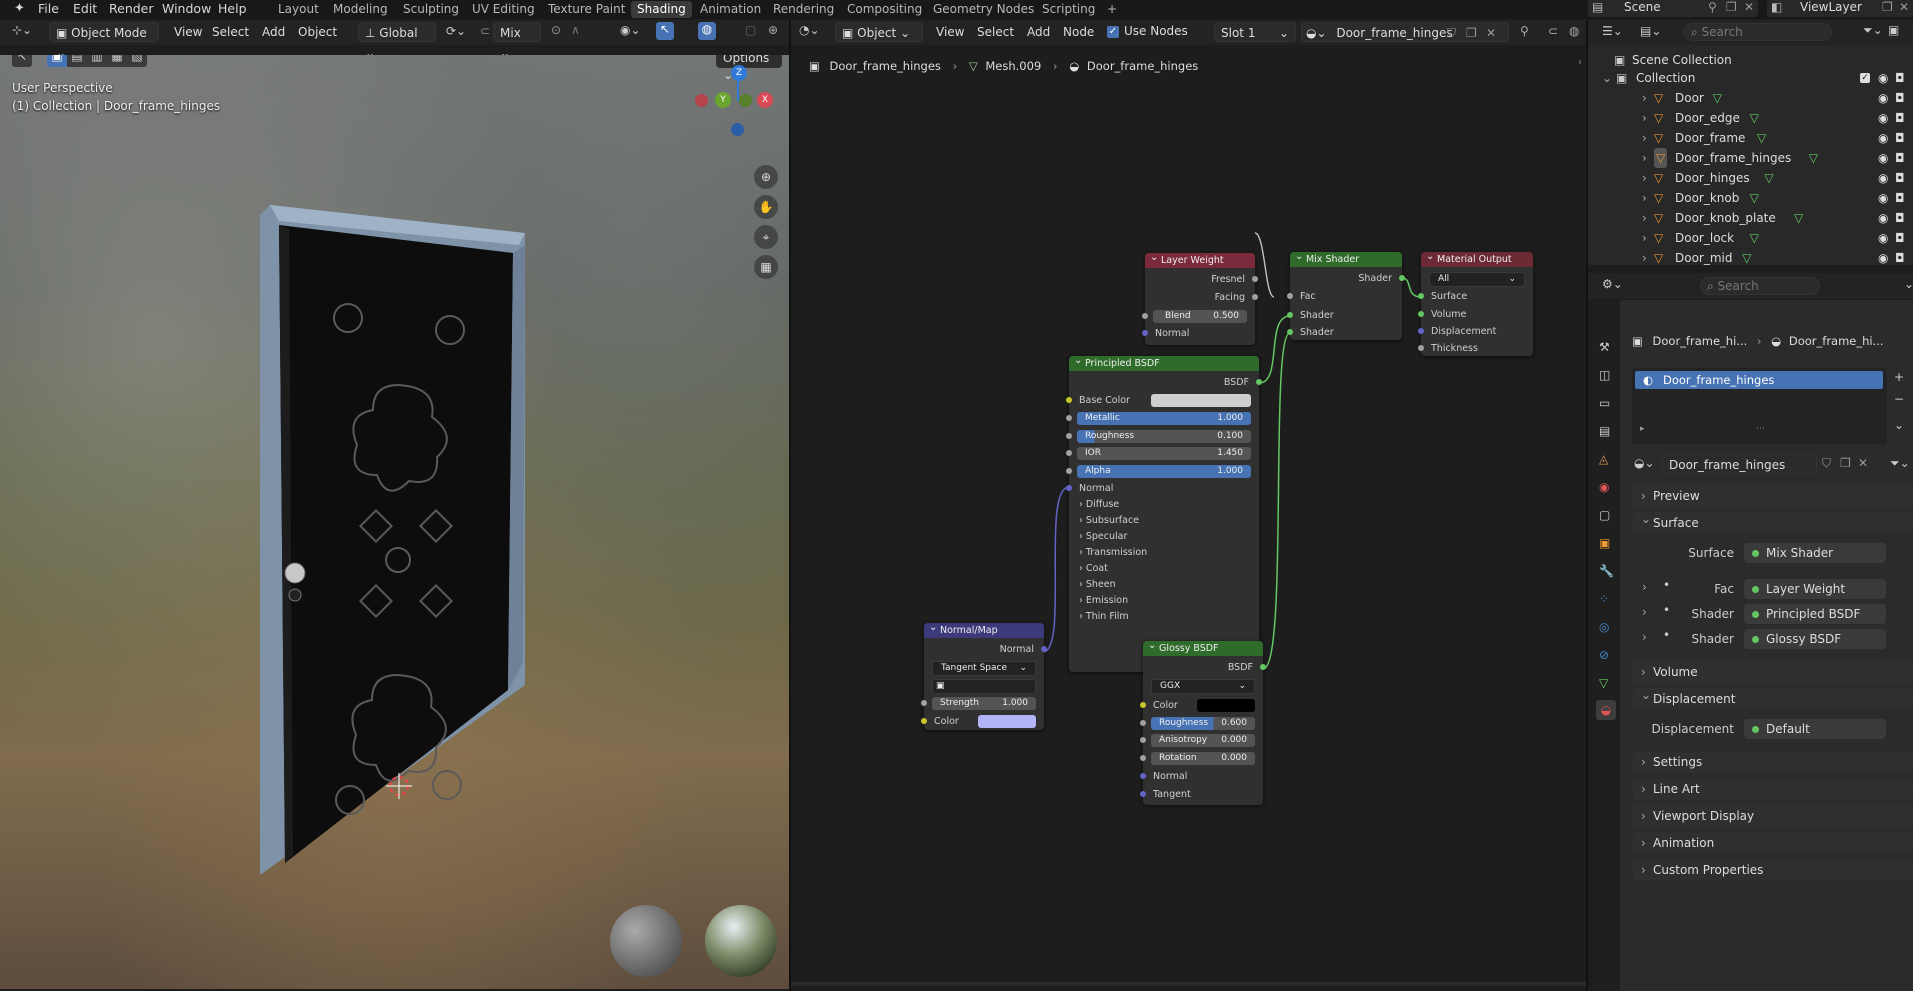  I want to click on collection-row: ⌄ ▣ Collection ✓ ◉ ◘, so click(1750, 78).